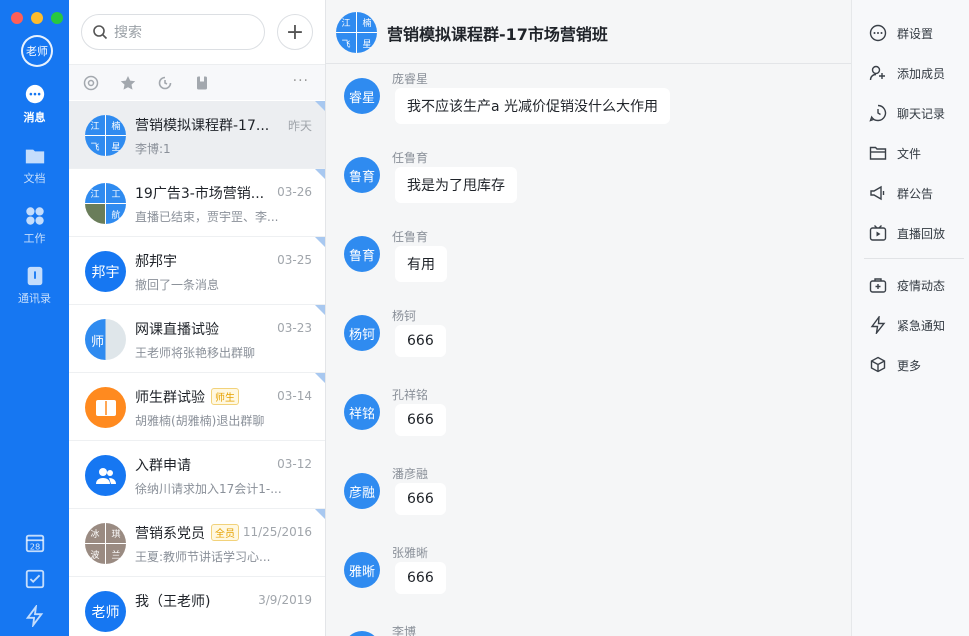 The width and height of the screenshot is (969, 636). Describe the element at coordinates (907, 73) in the screenshot. I see `add-member-button: 添加成员` at that location.